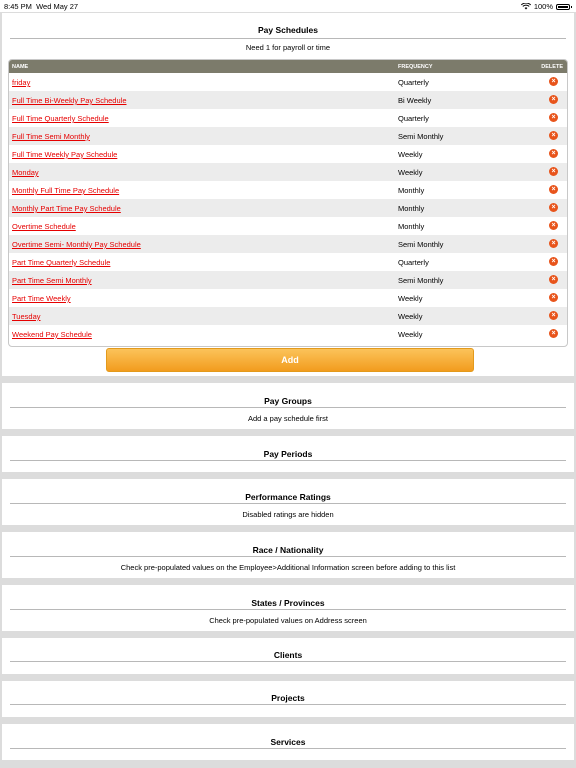 The image size is (576, 768). What do you see at coordinates (288, 47) in the screenshot?
I see `pay-schedules-subtitle: Need 1 for payroll or time` at bounding box center [288, 47].